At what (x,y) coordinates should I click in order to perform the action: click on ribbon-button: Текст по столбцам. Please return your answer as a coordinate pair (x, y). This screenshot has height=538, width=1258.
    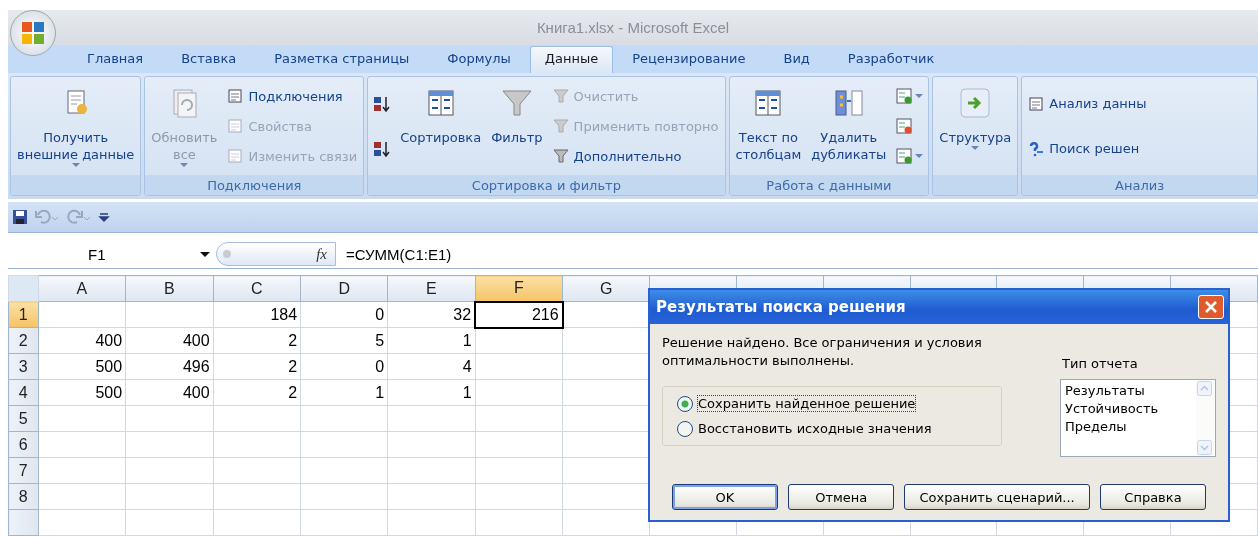
    Looking at the image, I should click on (768, 126).